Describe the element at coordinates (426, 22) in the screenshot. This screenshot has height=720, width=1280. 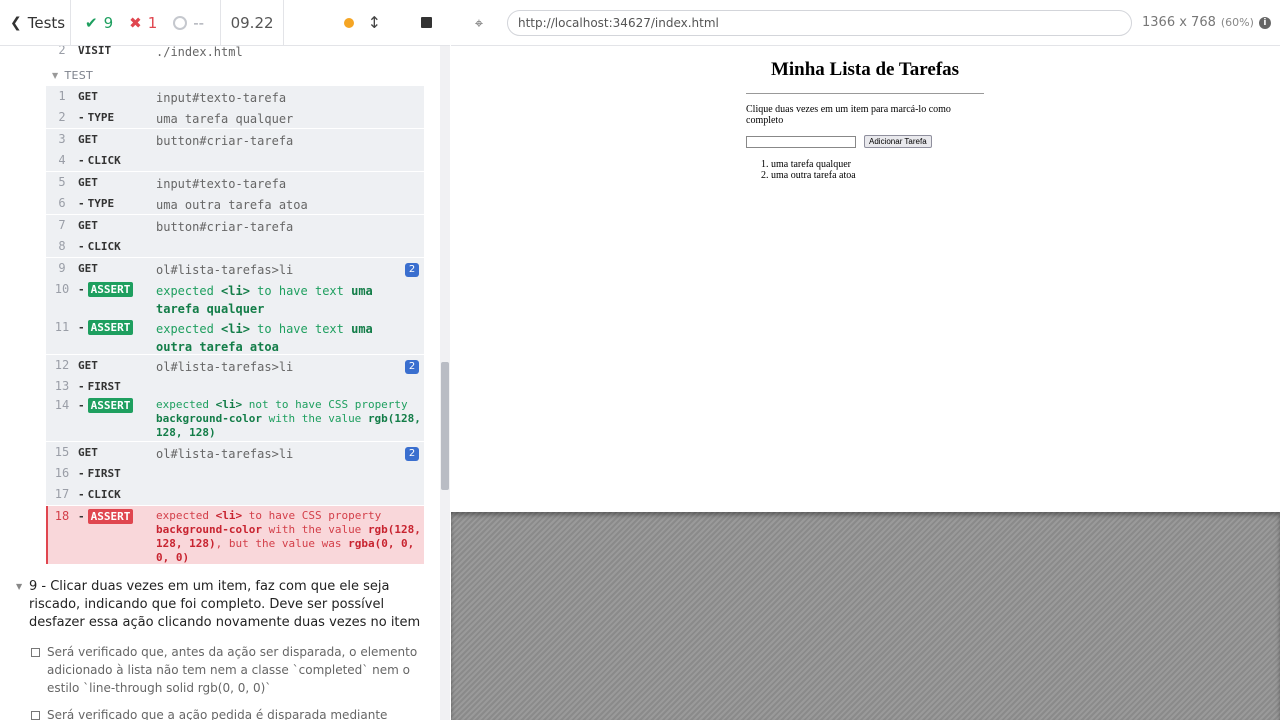
I see `stop-button` at that location.